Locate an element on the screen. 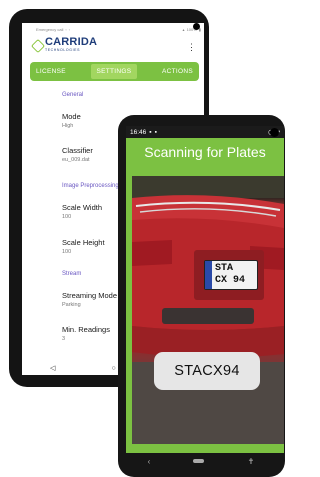 This screenshot has height=477, width=320. setting-scale-width: Scale Width 100 is located at coordinates (82, 211).